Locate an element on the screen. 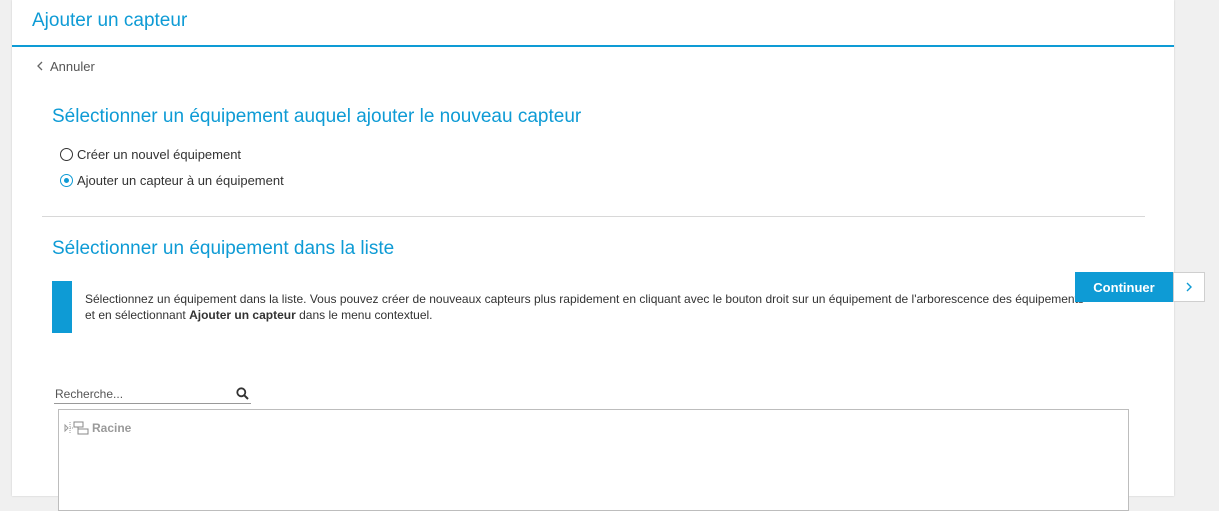  info-text-part: dans le menu contextuel. is located at coordinates (364, 315).